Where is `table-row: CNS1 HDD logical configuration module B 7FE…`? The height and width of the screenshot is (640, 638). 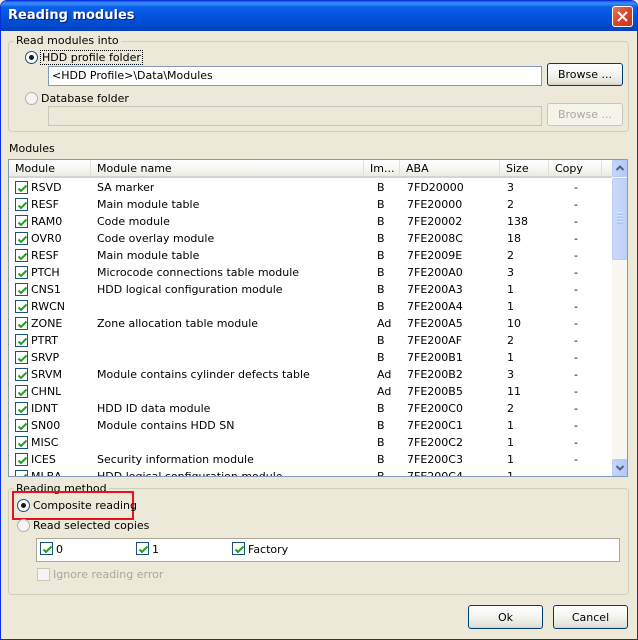 table-row: CNS1 HDD logical configuration module B 7FE… is located at coordinates (310, 289).